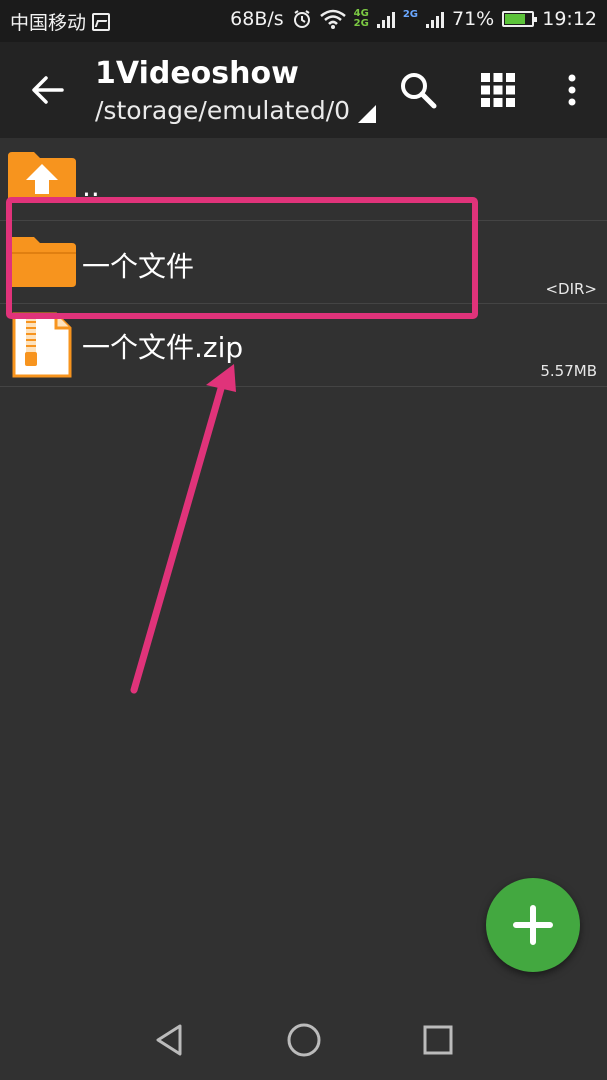  What do you see at coordinates (367, 113) in the screenshot?
I see `dropdown-triangle-icon` at bounding box center [367, 113].